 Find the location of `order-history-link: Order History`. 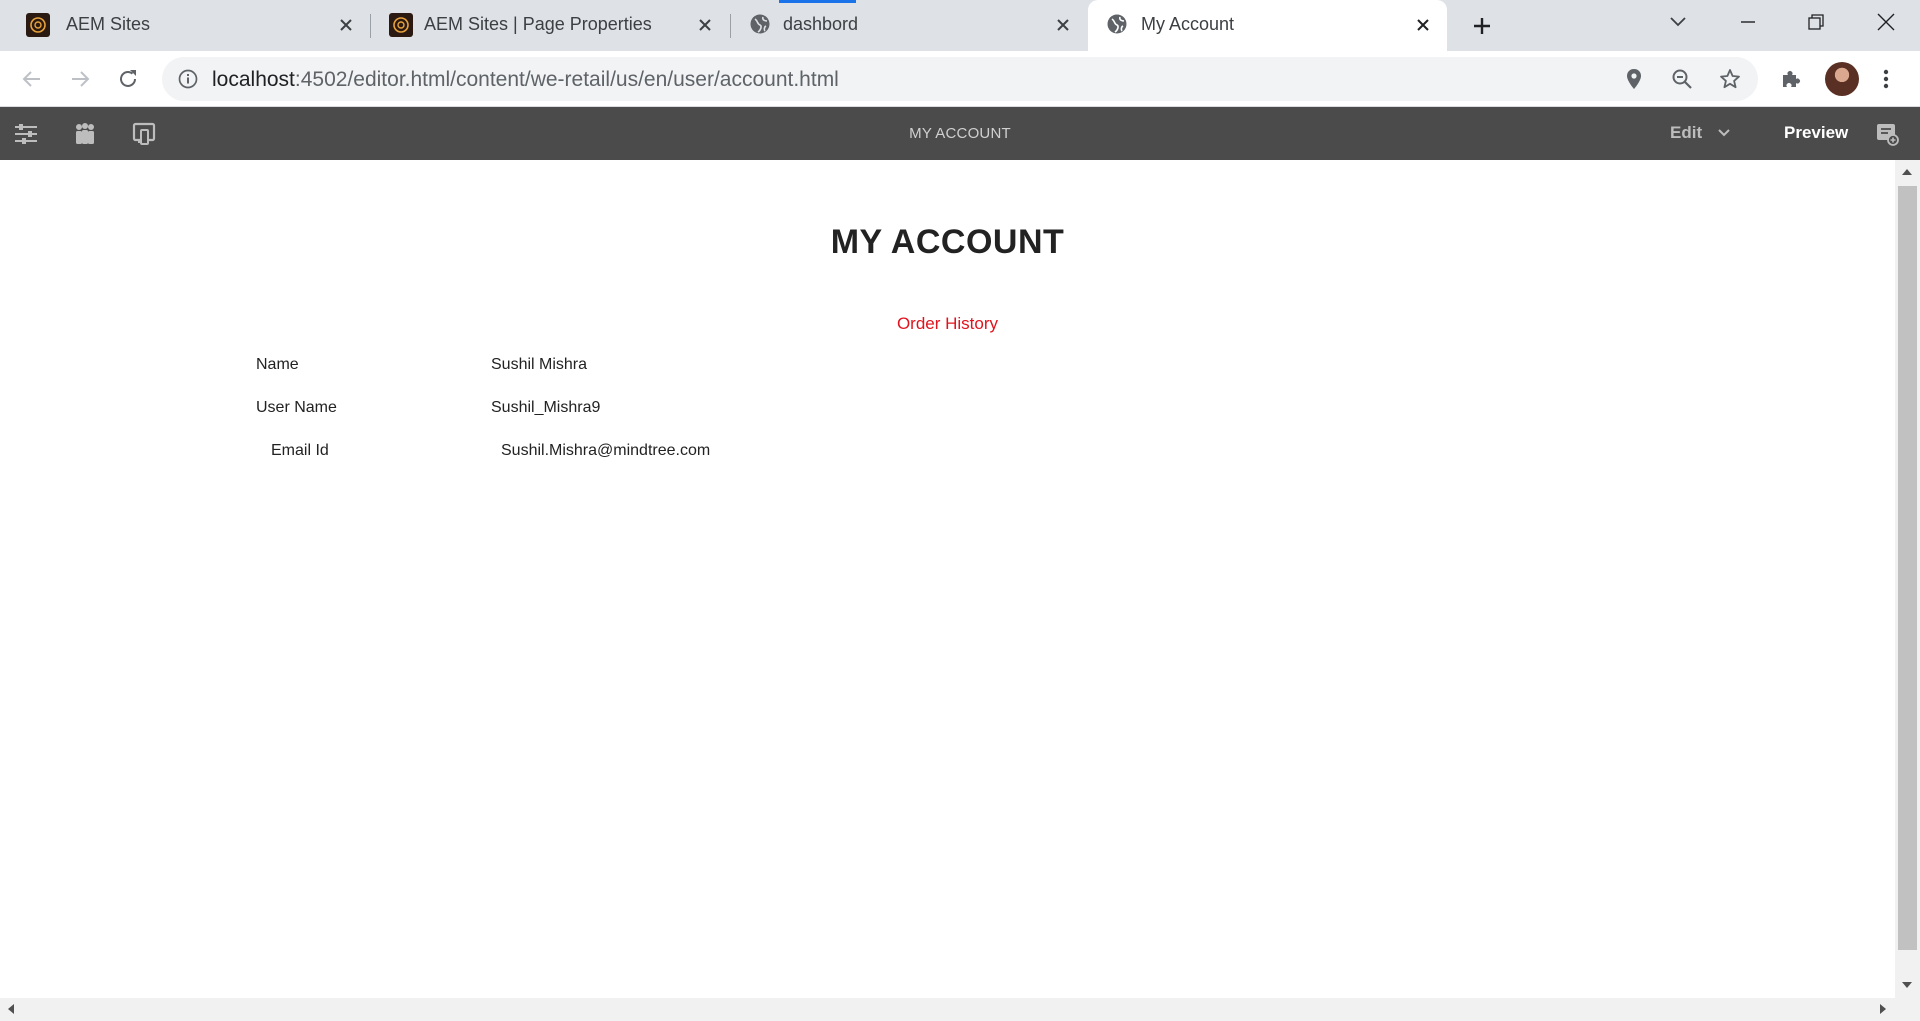

order-history-link: Order History is located at coordinates (947, 324).